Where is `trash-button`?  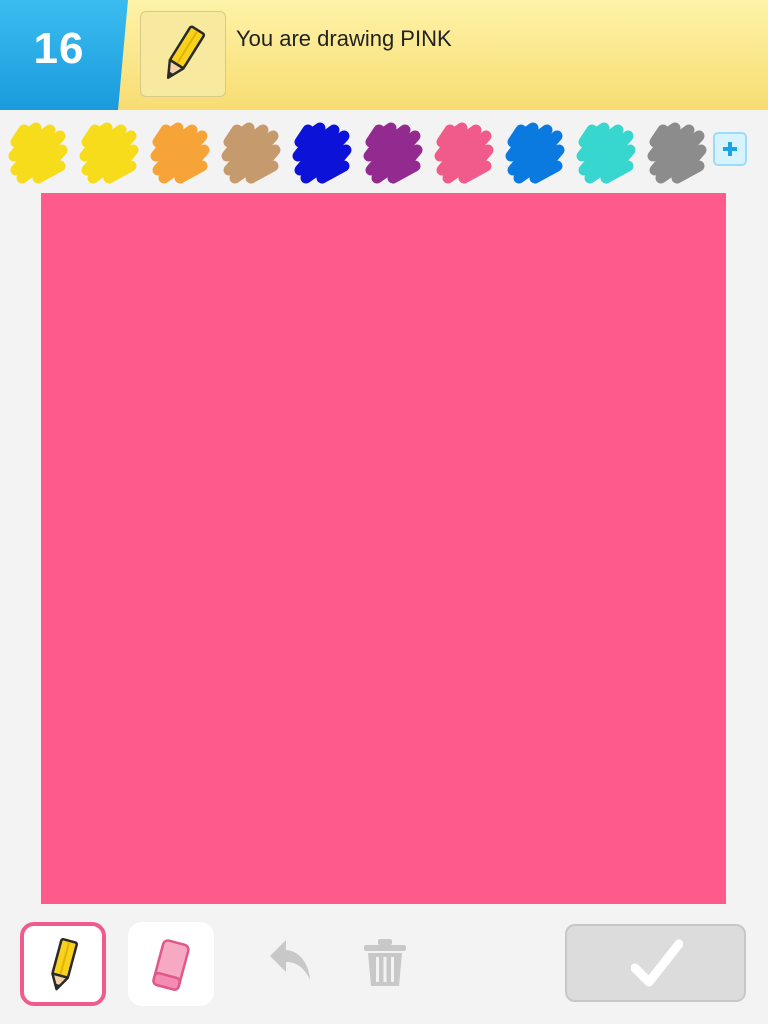
trash-button is located at coordinates (385, 965).